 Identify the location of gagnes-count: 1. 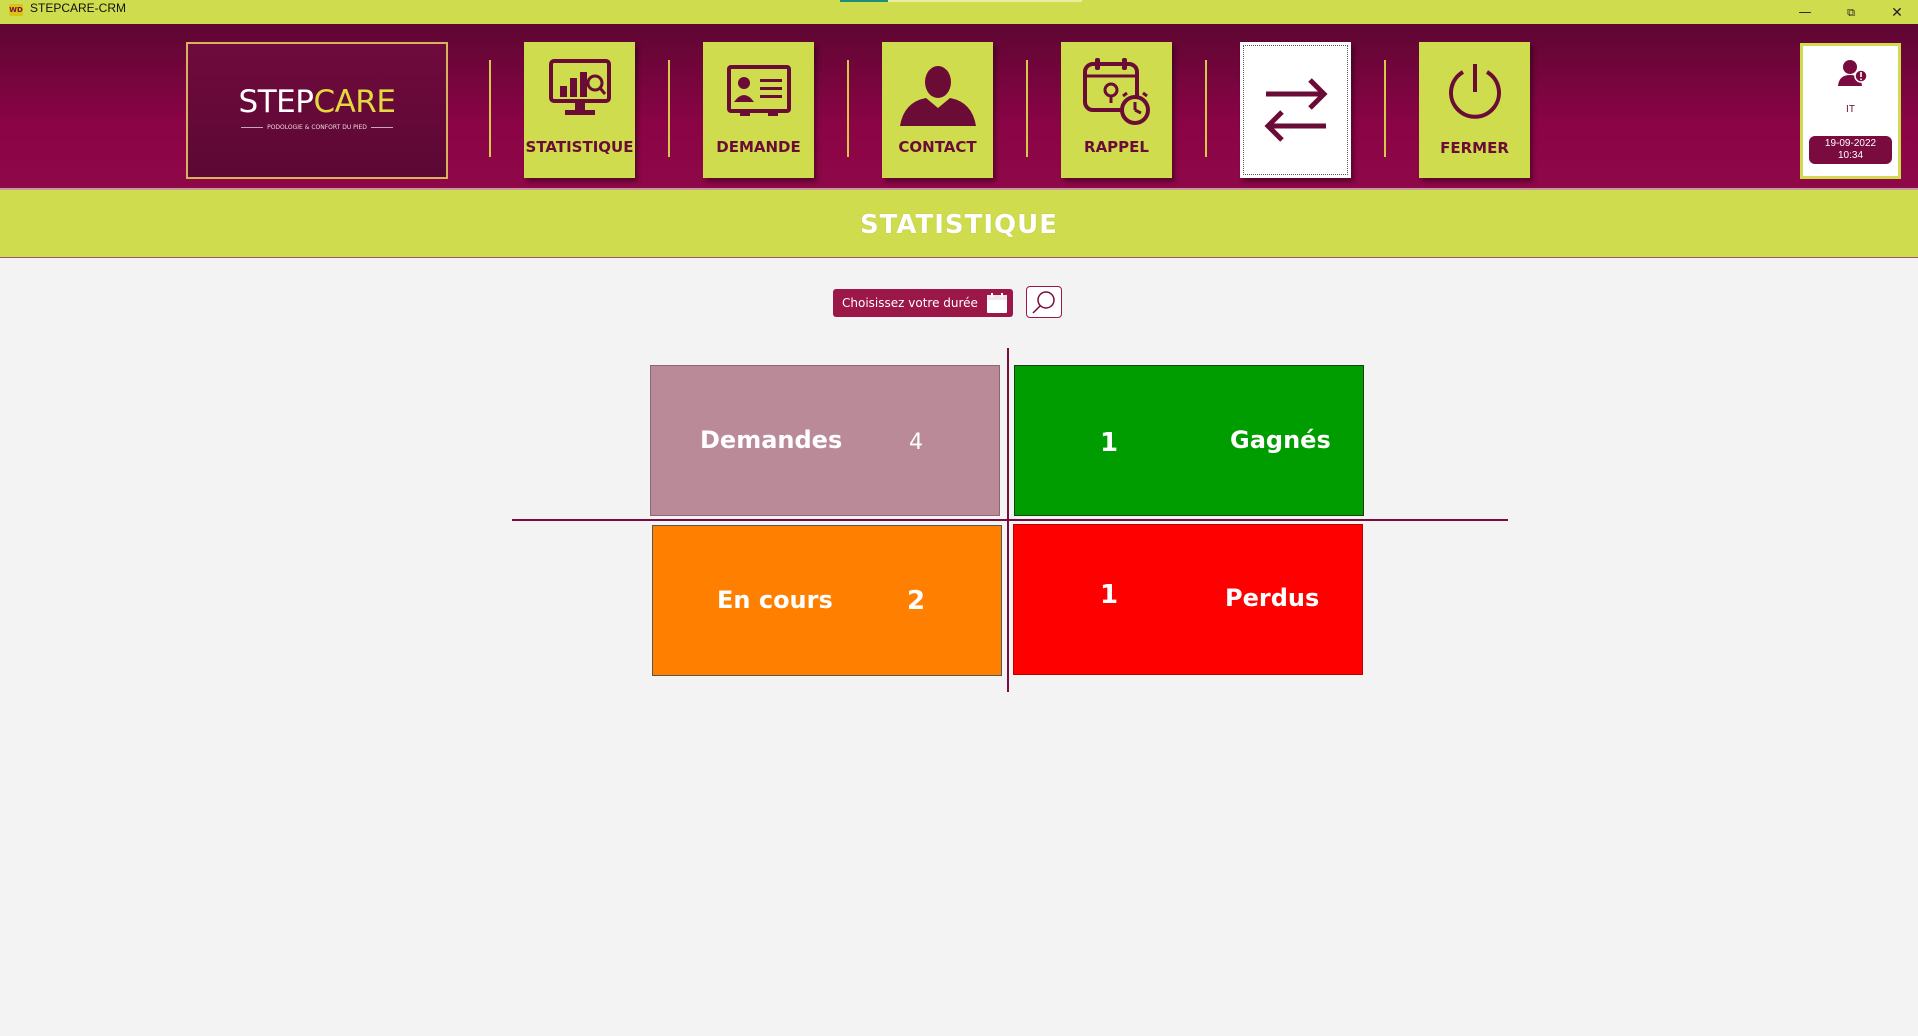
(1109, 443).